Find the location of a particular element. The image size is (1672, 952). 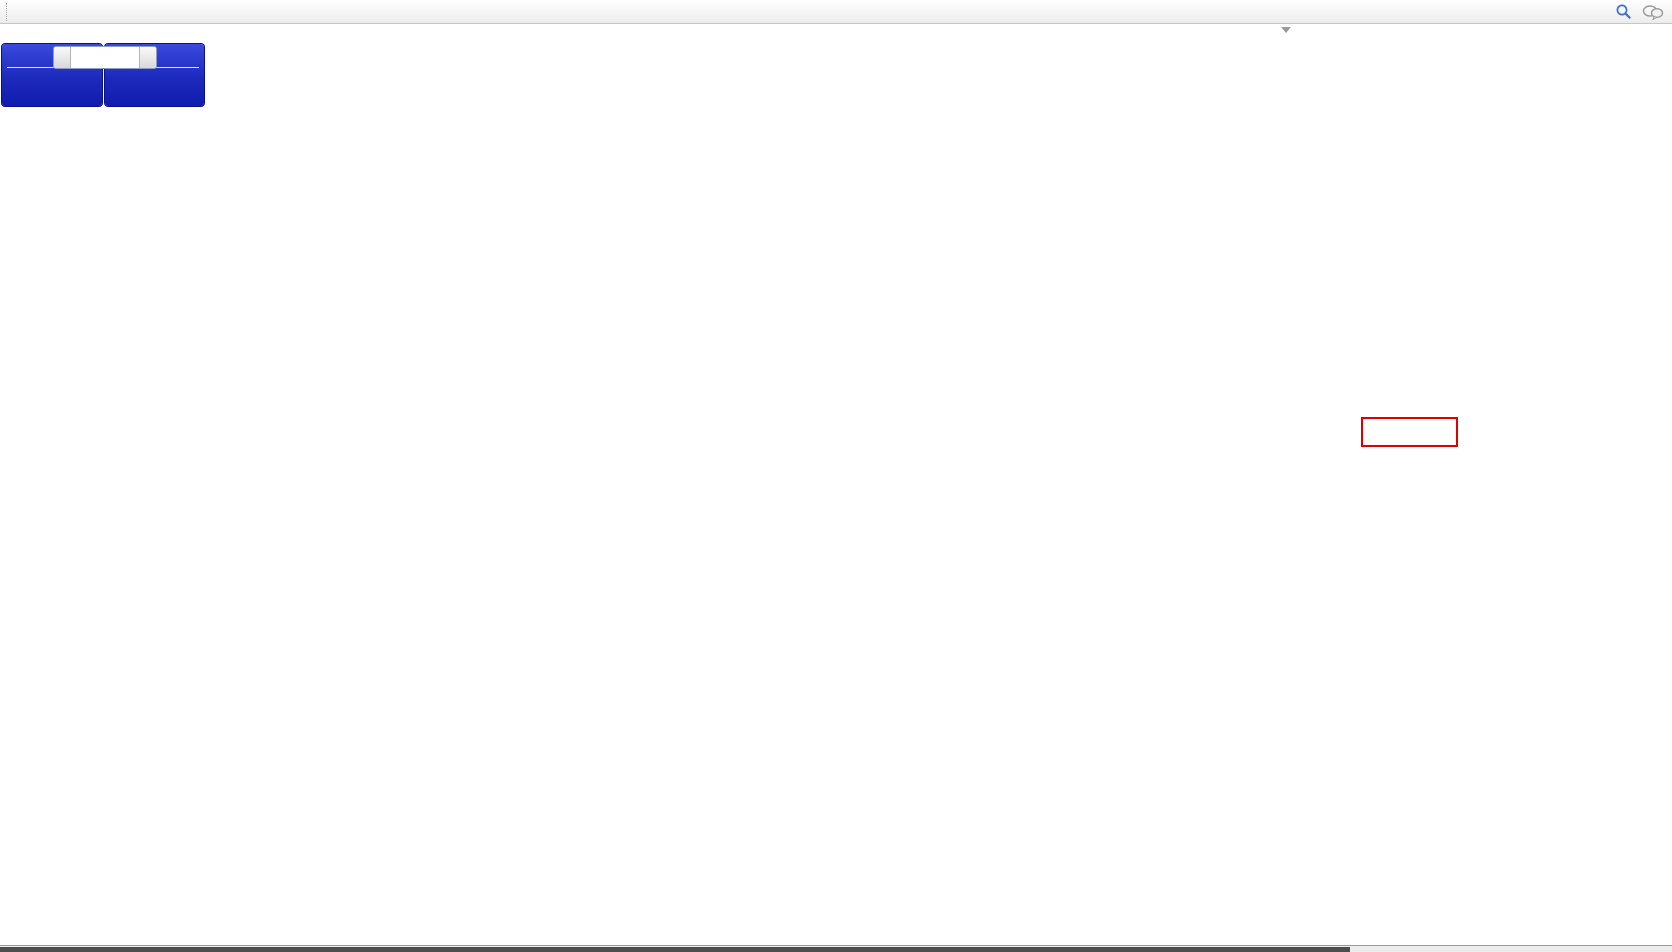

volume-increase-button is located at coordinates (147, 57).